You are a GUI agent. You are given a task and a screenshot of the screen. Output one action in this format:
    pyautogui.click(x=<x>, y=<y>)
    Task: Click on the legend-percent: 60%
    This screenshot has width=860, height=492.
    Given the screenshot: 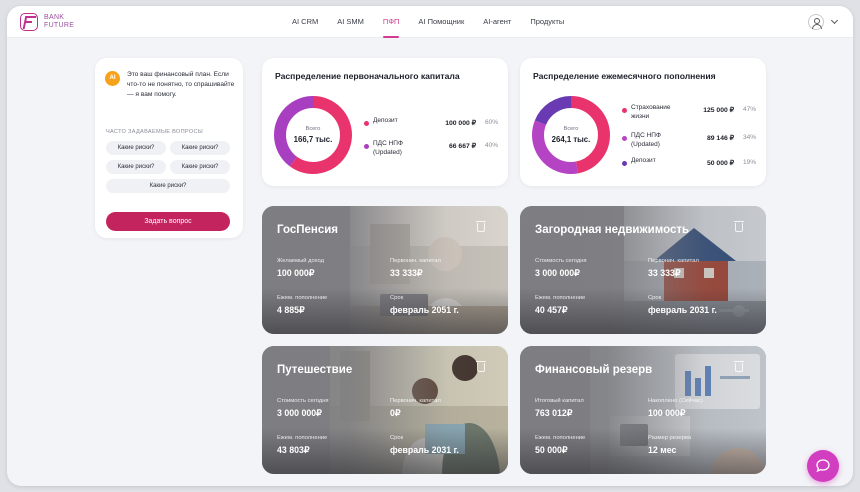 What is the action you would take?
    pyautogui.click(x=491, y=122)
    